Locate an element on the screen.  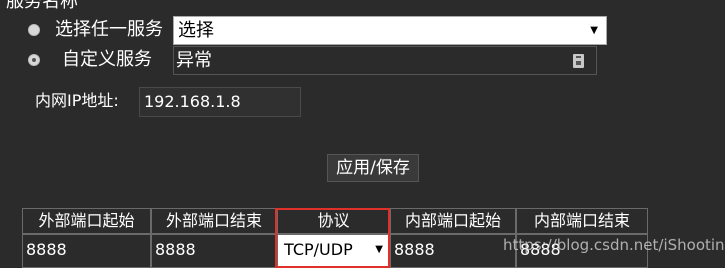
int-port-start-input: 8888 is located at coordinates (453, 251).